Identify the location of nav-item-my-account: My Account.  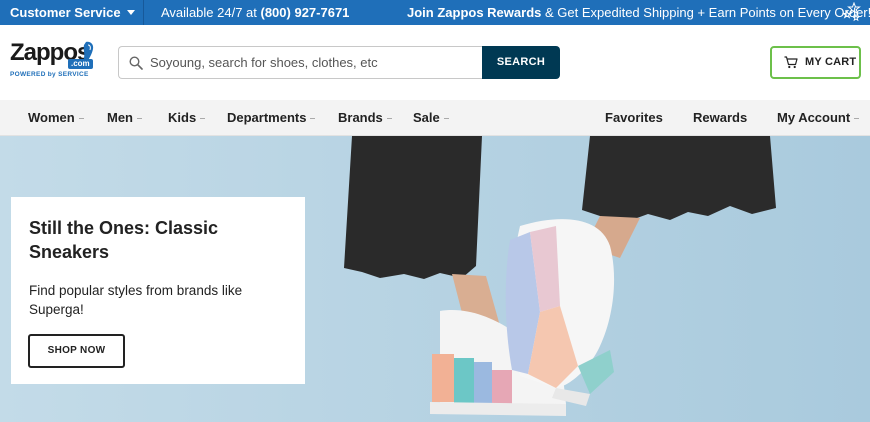
(818, 118).